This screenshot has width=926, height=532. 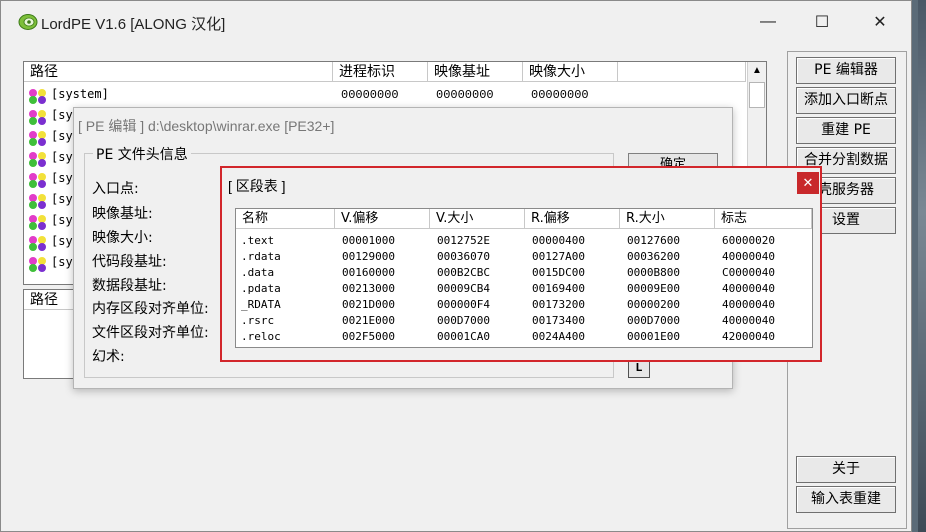 What do you see at coordinates (757, 71) in the screenshot?
I see `scroll-up-icon: ▲` at bounding box center [757, 71].